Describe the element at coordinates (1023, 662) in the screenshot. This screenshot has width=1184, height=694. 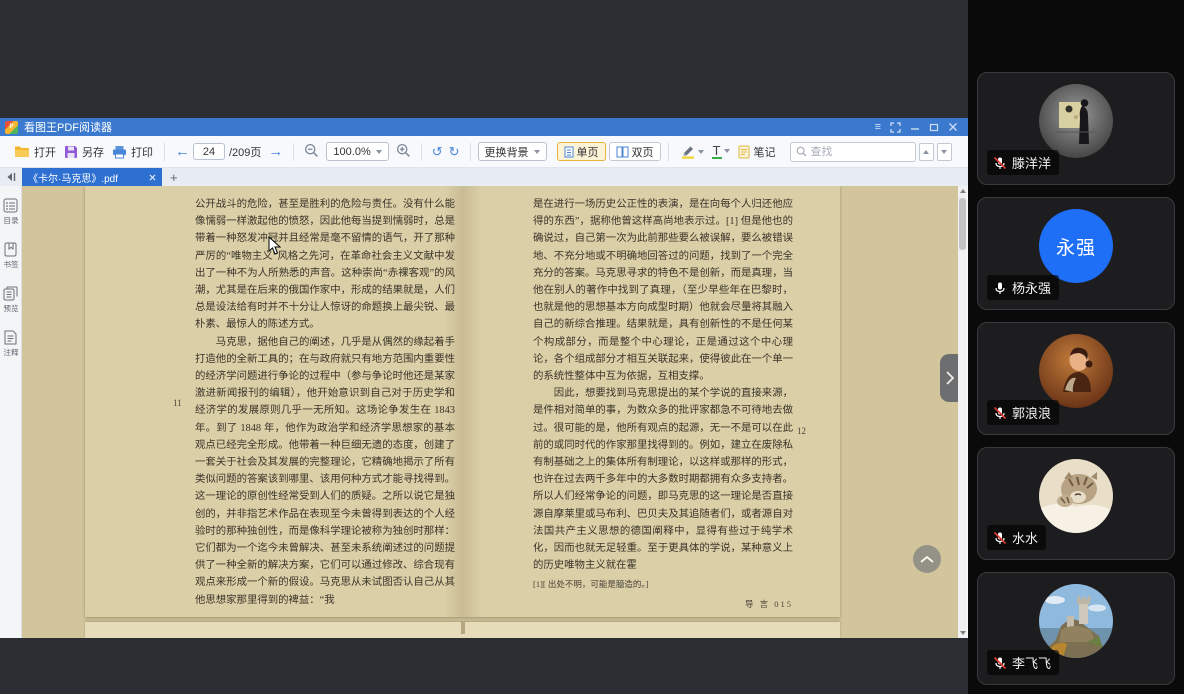
I see `participant-name-badge: 李飞飞` at that location.